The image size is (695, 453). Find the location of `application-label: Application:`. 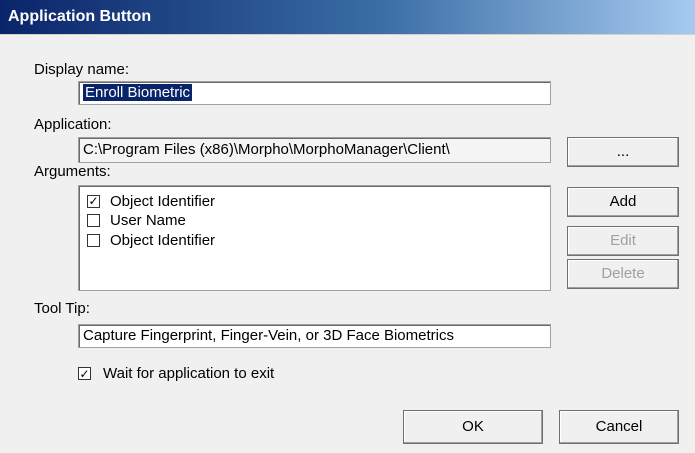

application-label: Application: is located at coordinates (73, 124).